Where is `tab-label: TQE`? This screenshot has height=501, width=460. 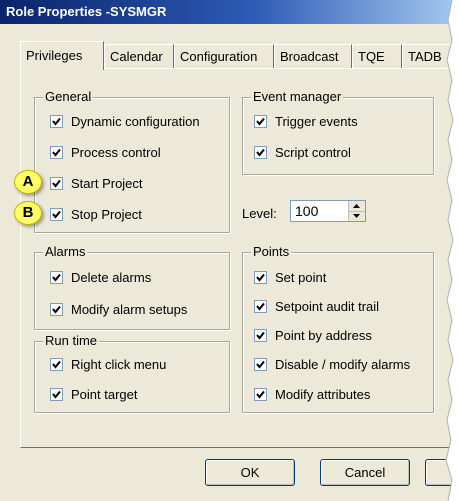
tab-label: TQE is located at coordinates (371, 56).